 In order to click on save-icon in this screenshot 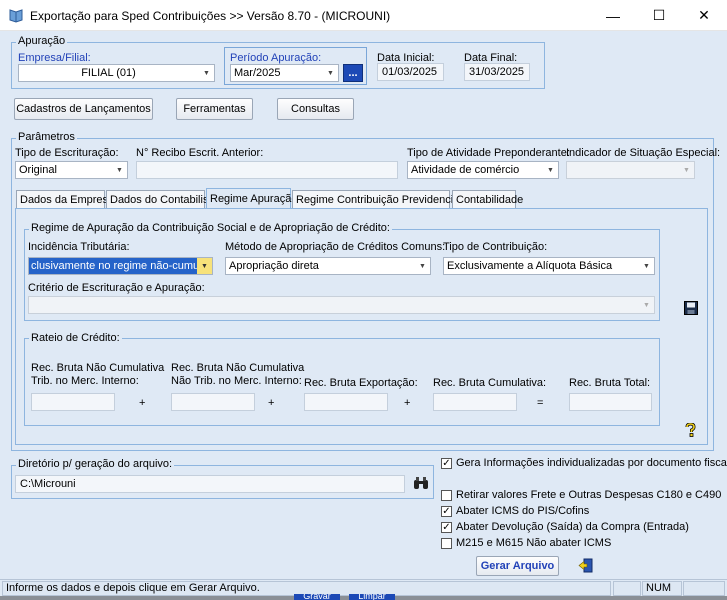, I will do `click(691, 308)`.